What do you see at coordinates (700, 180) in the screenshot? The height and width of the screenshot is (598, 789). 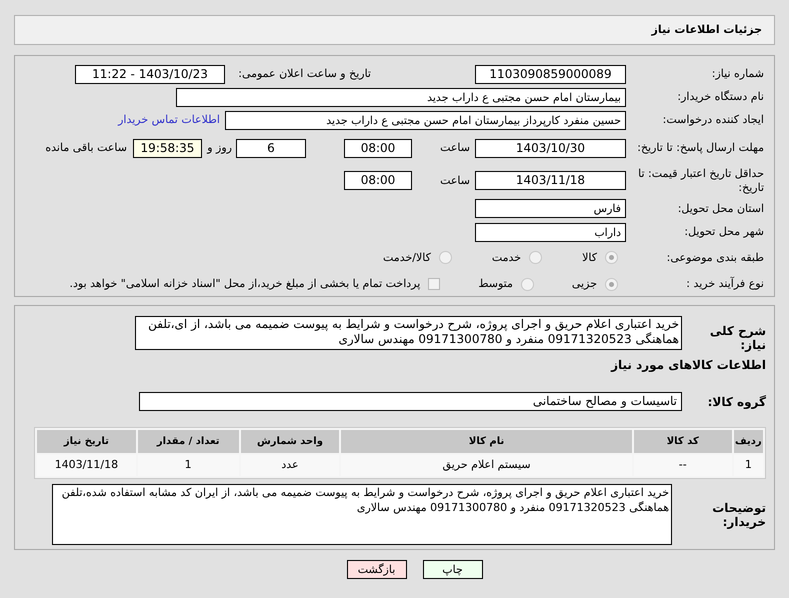 I see `field-label: حداقل تاریخ اعتبار قیمت: تا تاریخ:` at bounding box center [700, 180].